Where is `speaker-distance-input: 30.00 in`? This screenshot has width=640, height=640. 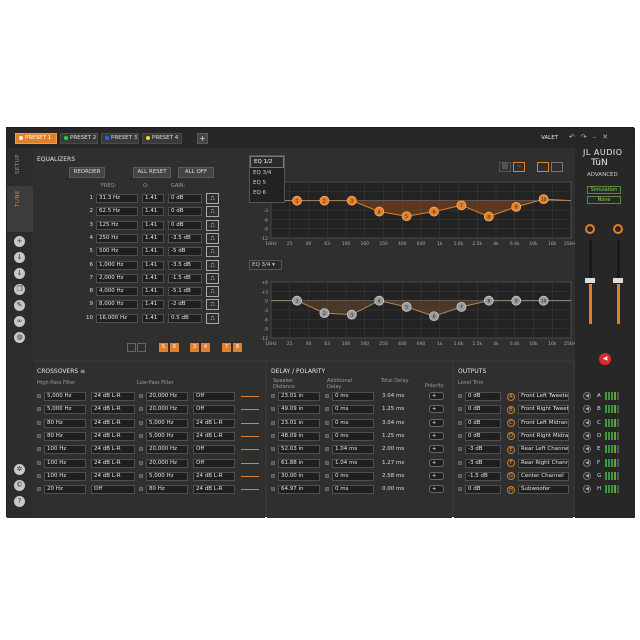
speaker-distance-input: 30.00 in is located at coordinates (299, 476).